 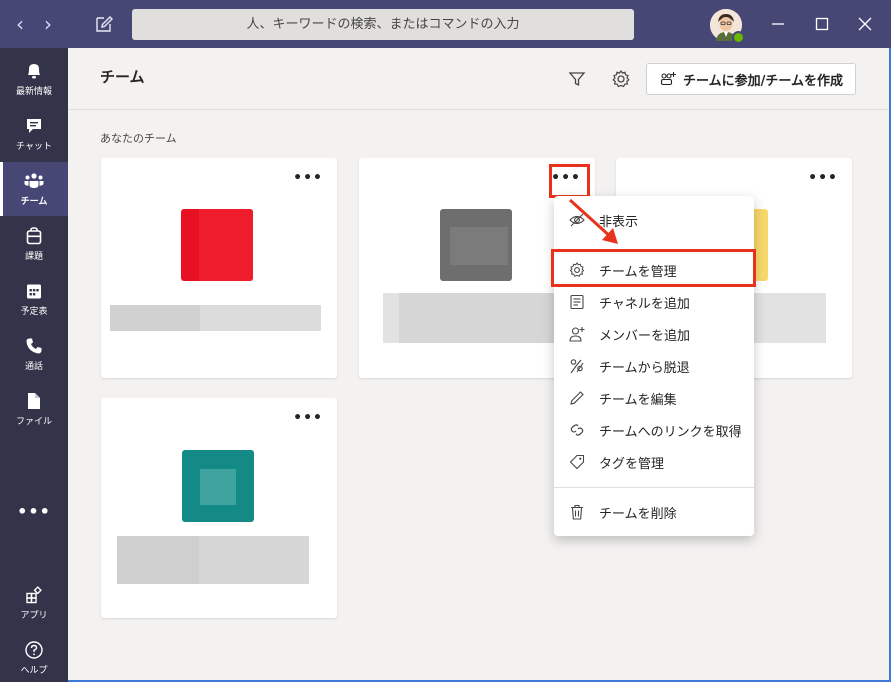 What do you see at coordinates (34, 147) in the screenshot?
I see `rail-item-label: チャット` at bounding box center [34, 147].